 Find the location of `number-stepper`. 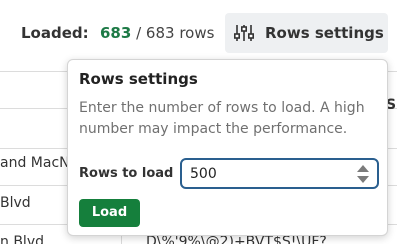

number-stepper is located at coordinates (363, 174).